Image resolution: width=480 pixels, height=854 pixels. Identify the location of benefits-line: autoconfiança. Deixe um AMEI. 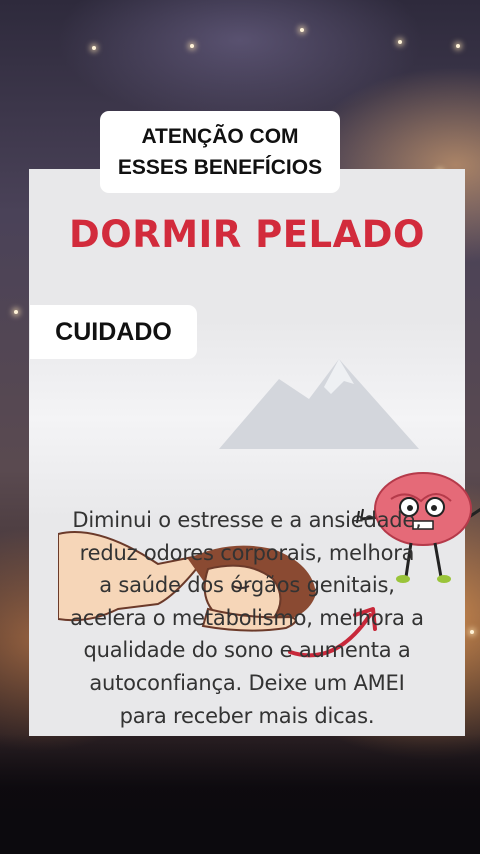
(247, 682).